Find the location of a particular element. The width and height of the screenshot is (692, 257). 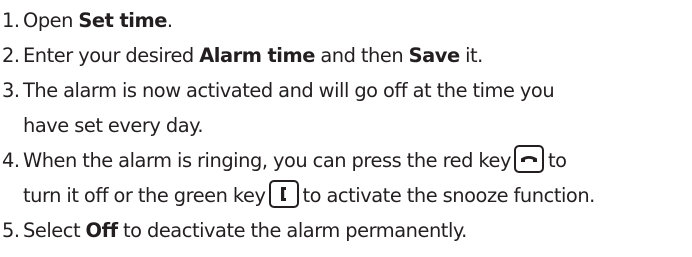

step-text-part: . is located at coordinates (169, 20).